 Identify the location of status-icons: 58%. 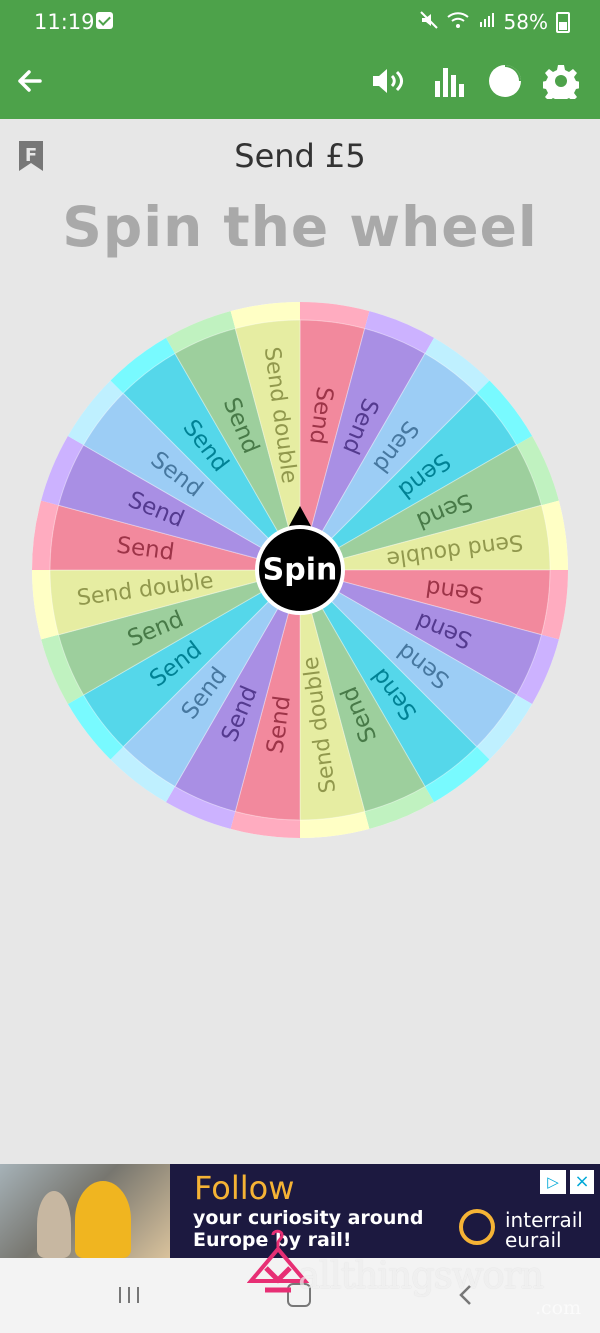
(494, 22).